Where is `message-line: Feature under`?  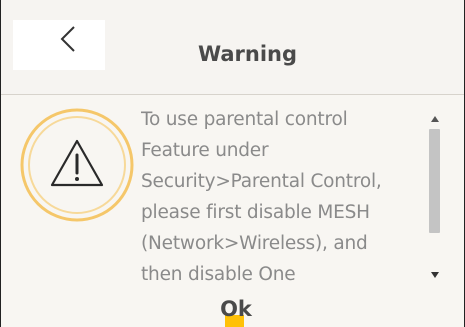
message-line: Feature under is located at coordinates (205, 150).